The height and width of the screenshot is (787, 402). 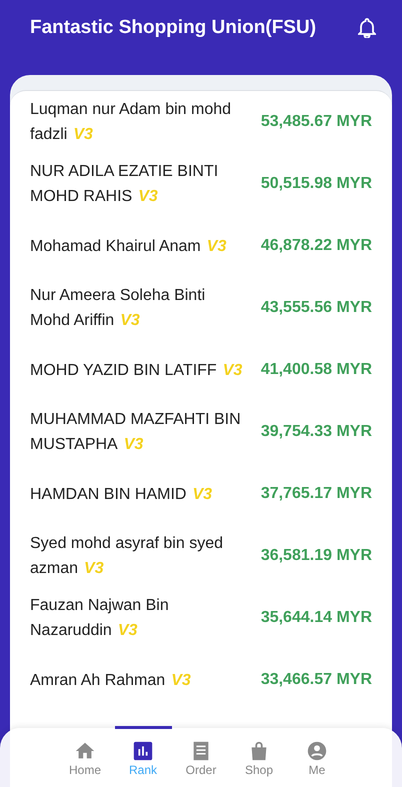 What do you see at coordinates (118, 308) in the screenshot?
I see `member-name: Nur Ameera Soleha Binti Mohd Ariffin V3` at bounding box center [118, 308].